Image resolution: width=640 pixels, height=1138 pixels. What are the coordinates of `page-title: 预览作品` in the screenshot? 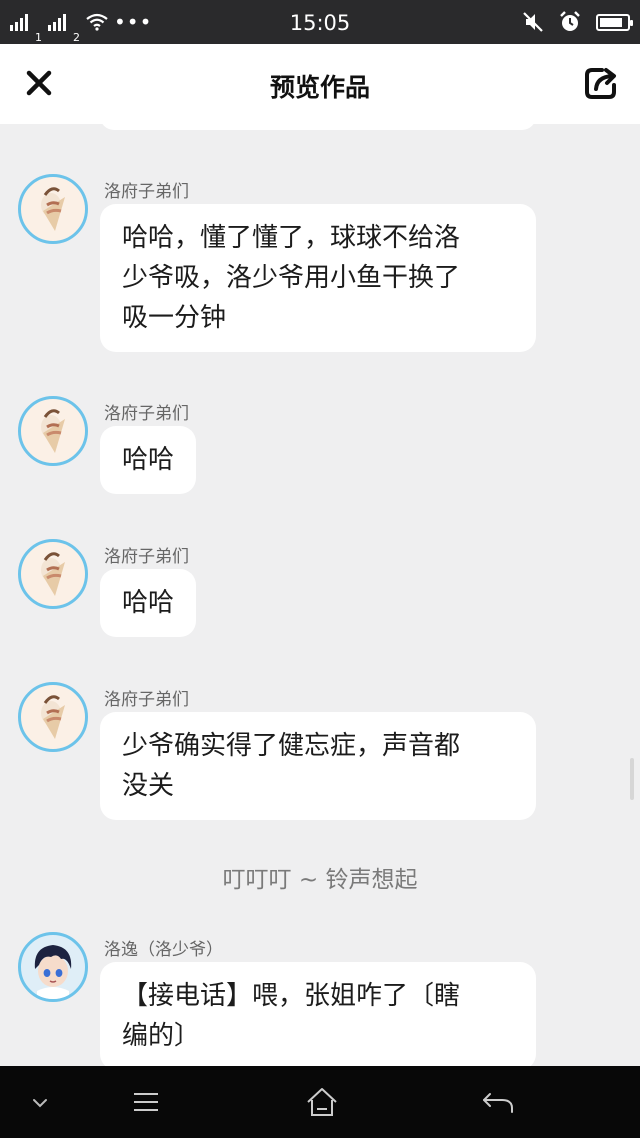 It's located at (319, 87).